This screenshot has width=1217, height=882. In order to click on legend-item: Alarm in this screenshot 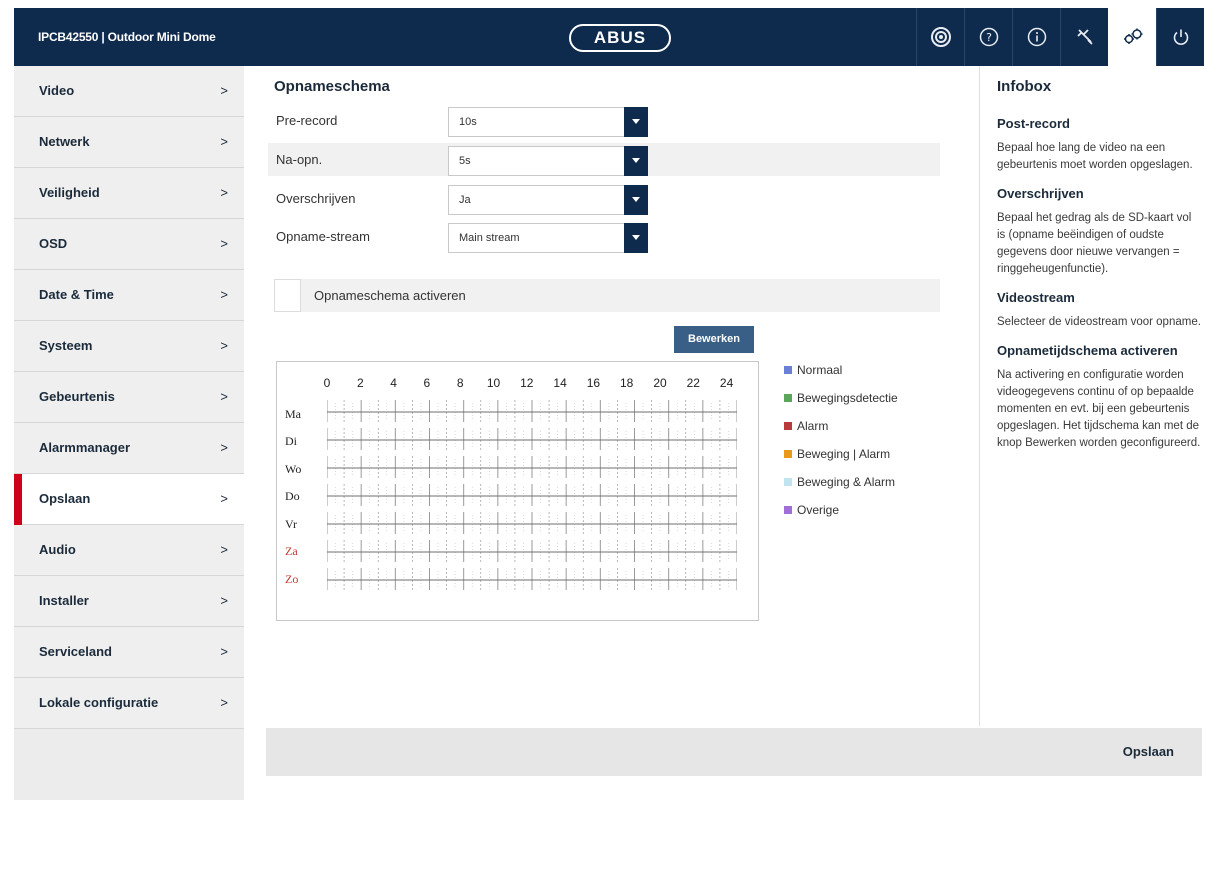, I will do `click(806, 426)`.